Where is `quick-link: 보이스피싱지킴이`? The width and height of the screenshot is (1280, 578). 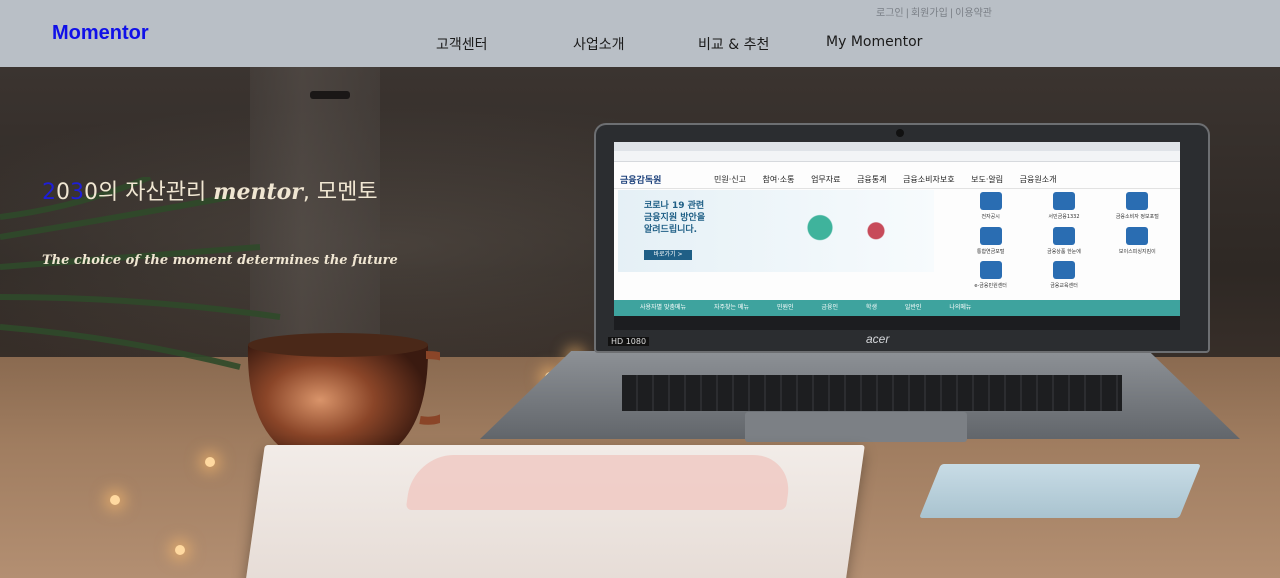
quick-link: 보이스피싱지킴이 is located at coordinates (1137, 242).